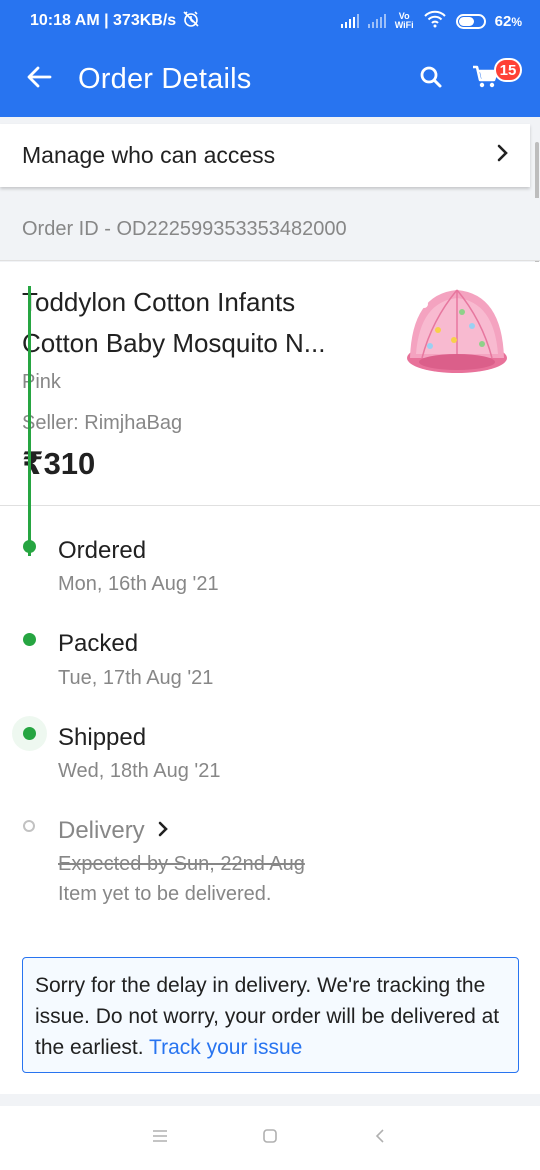 The height and width of the screenshot is (1170, 540). Describe the element at coordinates (102, 550) in the screenshot. I see `timeline-ordered-title: Ordered` at that location.